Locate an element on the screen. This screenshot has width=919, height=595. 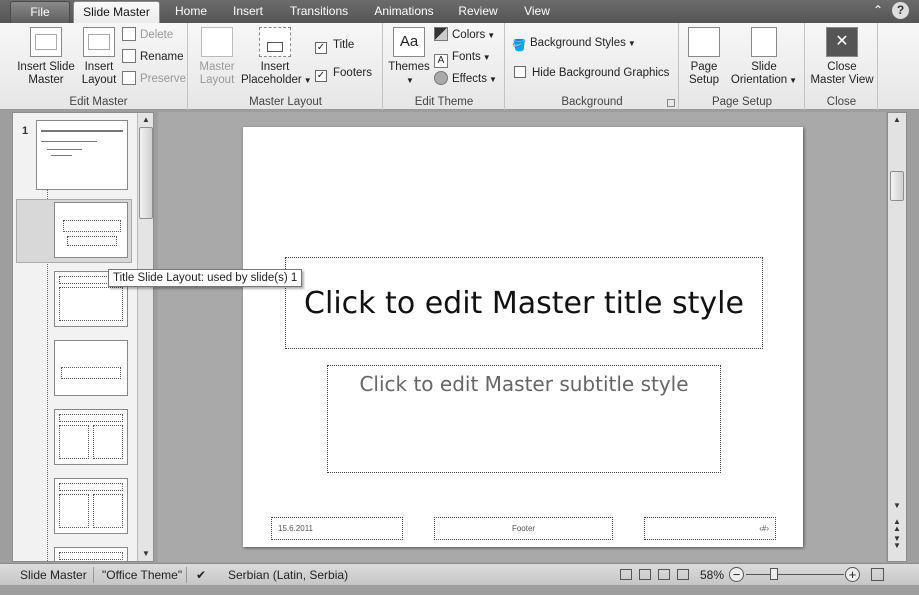
slide-number-placeholder: ‹#› is located at coordinates (710, 528).